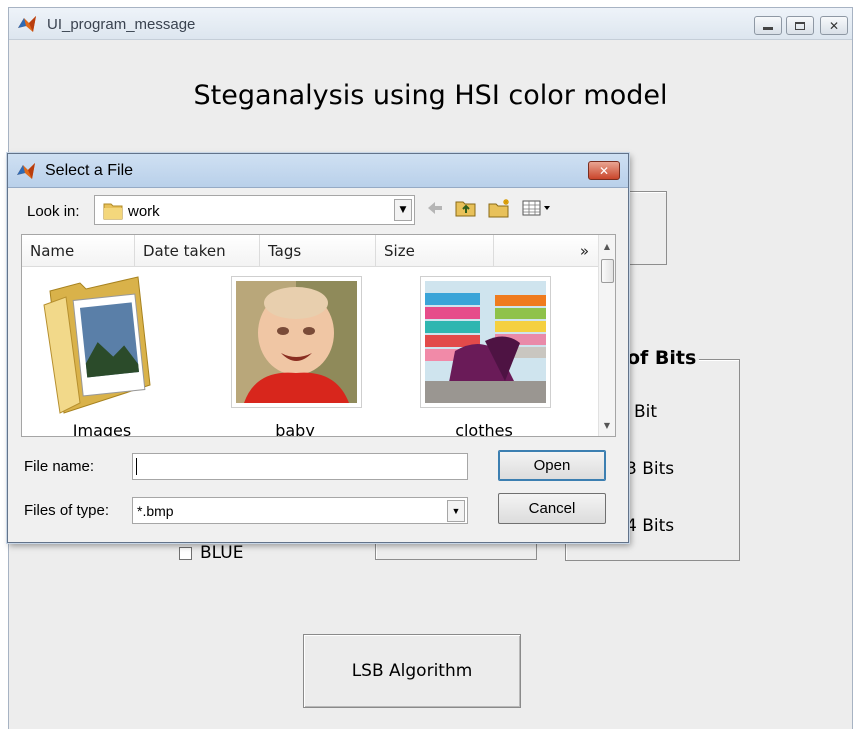 This screenshot has width=858, height=729. What do you see at coordinates (300, 510) in the screenshot?
I see `files-of-type-select: *.bmp ▼` at bounding box center [300, 510].